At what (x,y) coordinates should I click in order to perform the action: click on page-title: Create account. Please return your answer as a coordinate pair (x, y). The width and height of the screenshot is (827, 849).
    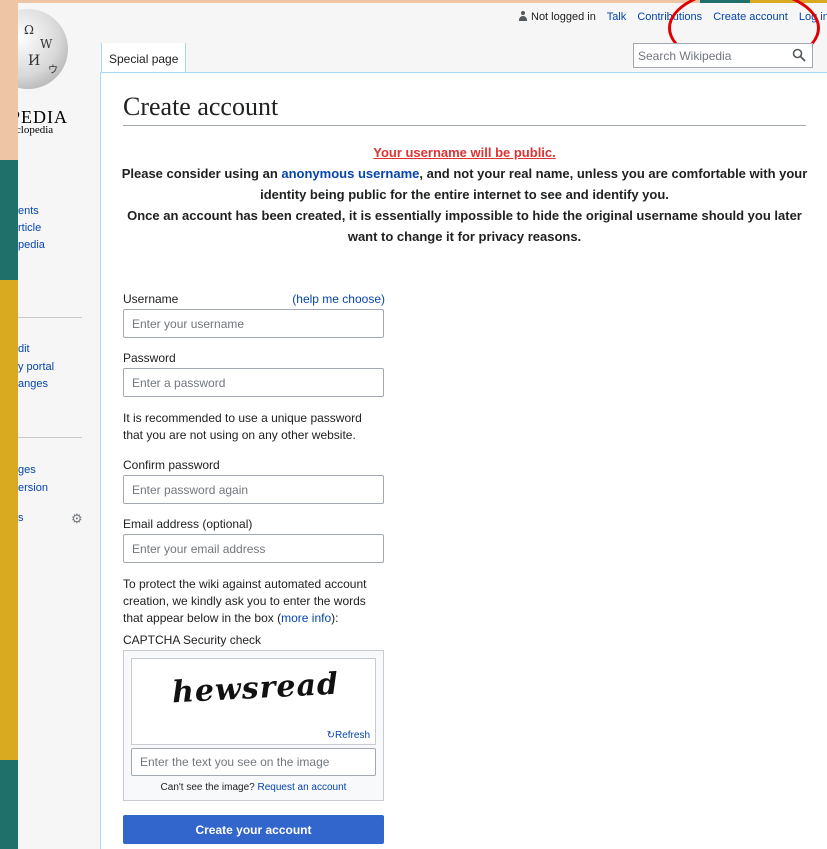
    Looking at the image, I should click on (464, 109).